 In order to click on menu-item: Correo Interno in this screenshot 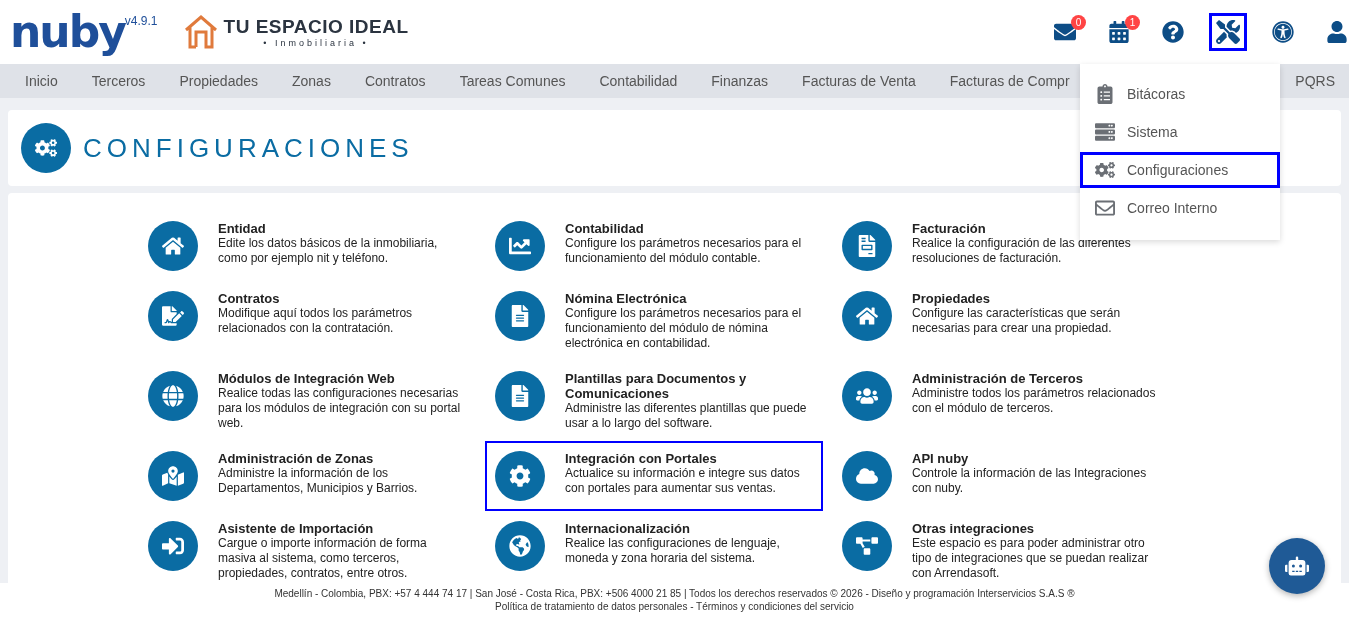, I will do `click(1180, 208)`.